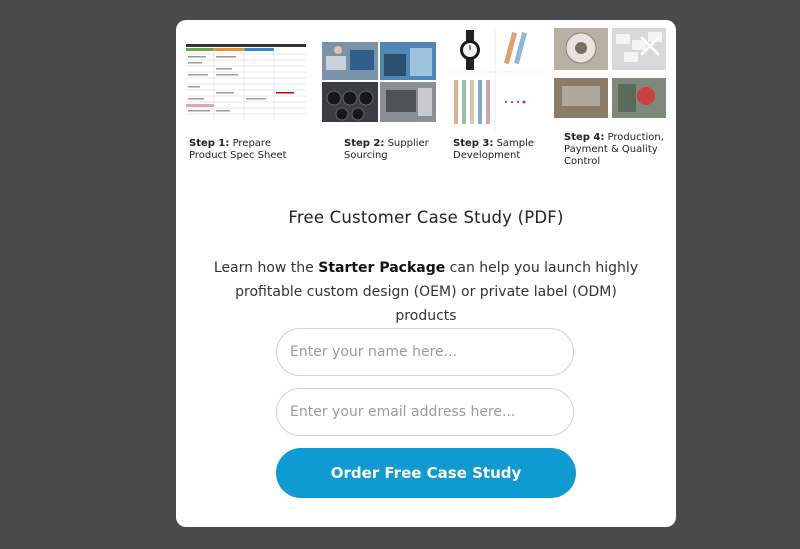  Describe the element at coordinates (494, 149) in the screenshot. I see `step-3-caption: Step 3: Sample Development` at that location.